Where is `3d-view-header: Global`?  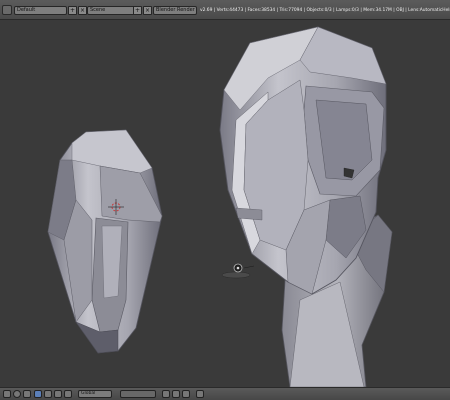
3d-view-header: Global is located at coordinates (225, 393).